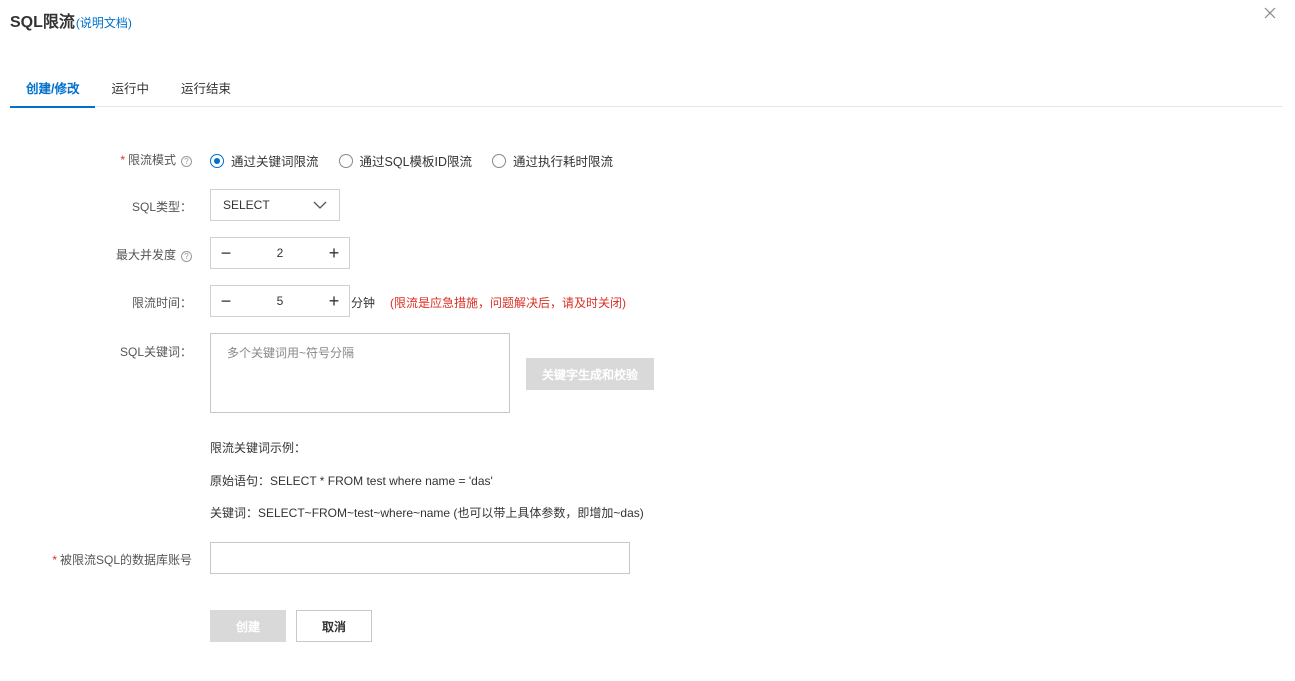 This screenshot has width=1295, height=681. Describe the element at coordinates (275, 205) in the screenshot. I see `sql-type-select: SELECT` at that location.